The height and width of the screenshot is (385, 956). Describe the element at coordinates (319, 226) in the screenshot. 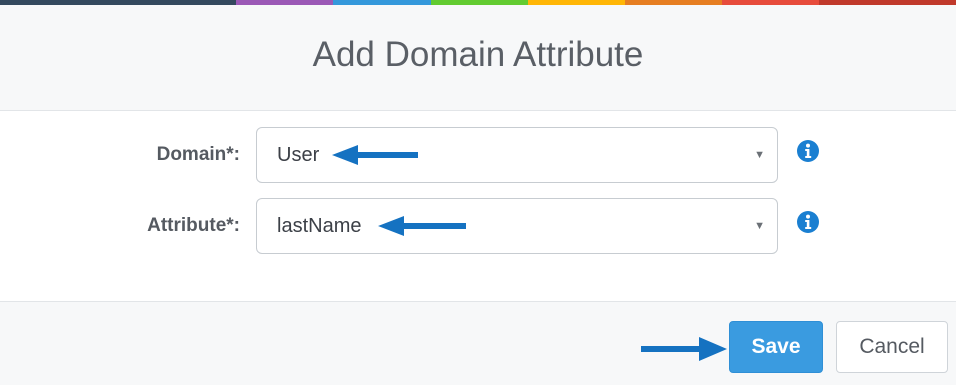

I see `attribute-select-value: lastName` at that location.